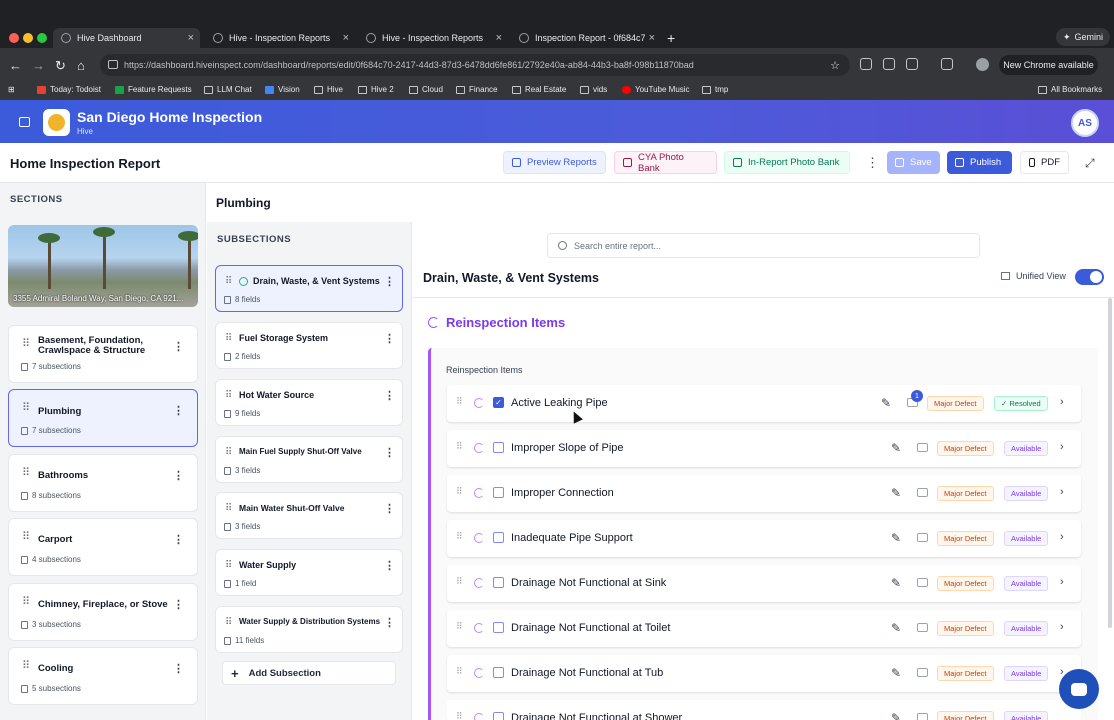 The image size is (1114, 720). I want to click on bookmark-hive-2: Hive 2, so click(376, 89).